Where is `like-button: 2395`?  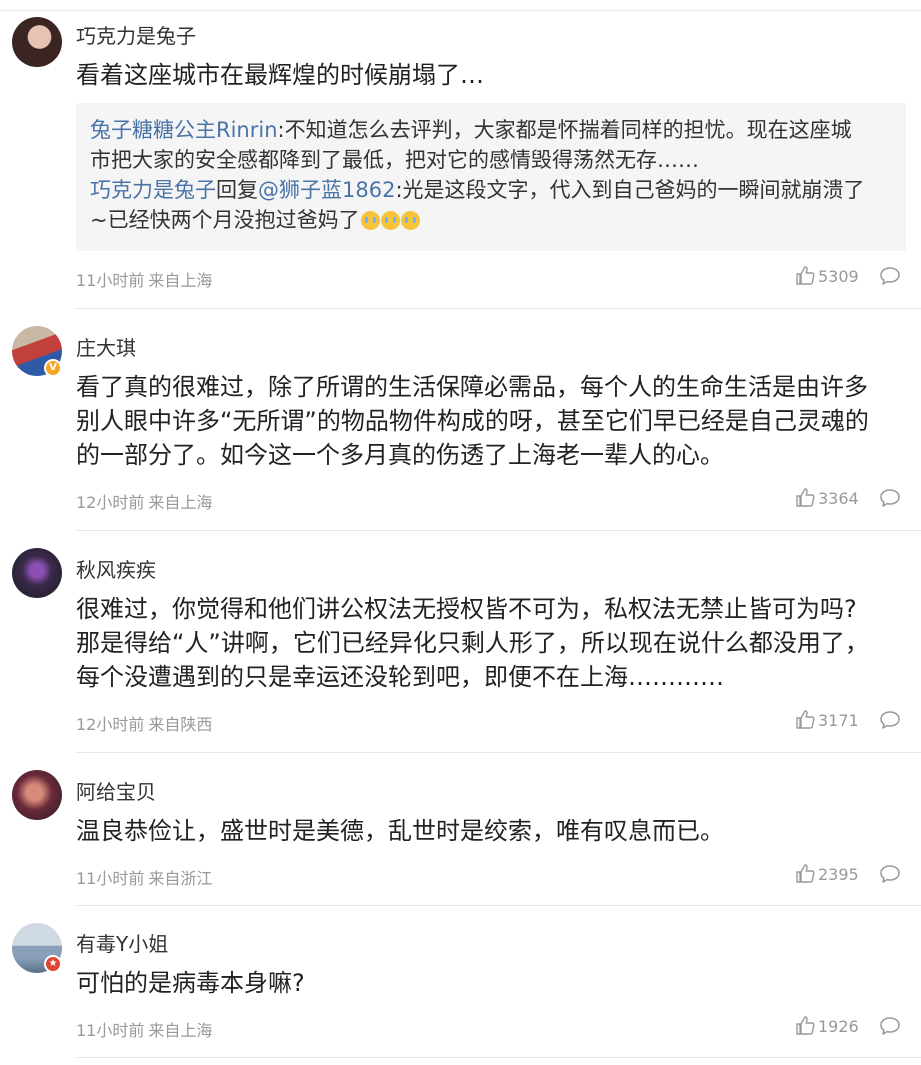
like-button: 2395 is located at coordinates (827, 874).